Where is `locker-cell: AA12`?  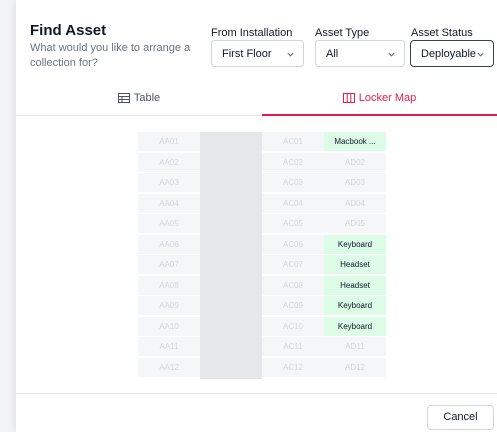
locker-cell: AA12 is located at coordinates (169, 367).